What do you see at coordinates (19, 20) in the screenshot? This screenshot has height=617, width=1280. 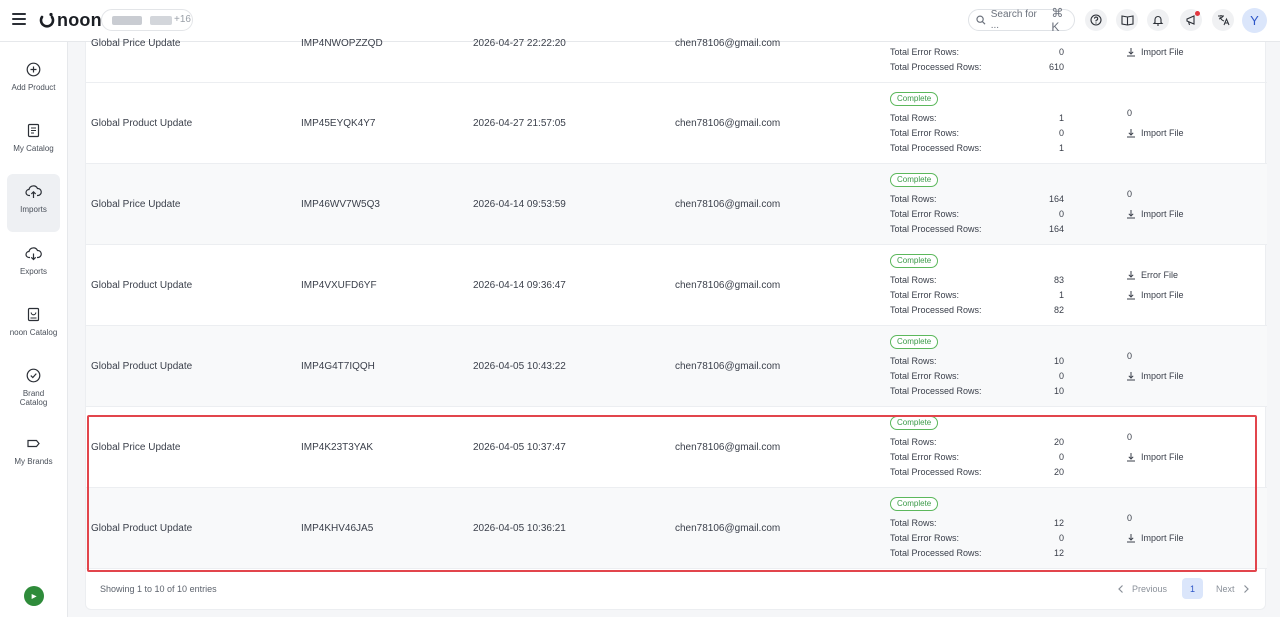 I see `menu-icon` at bounding box center [19, 20].